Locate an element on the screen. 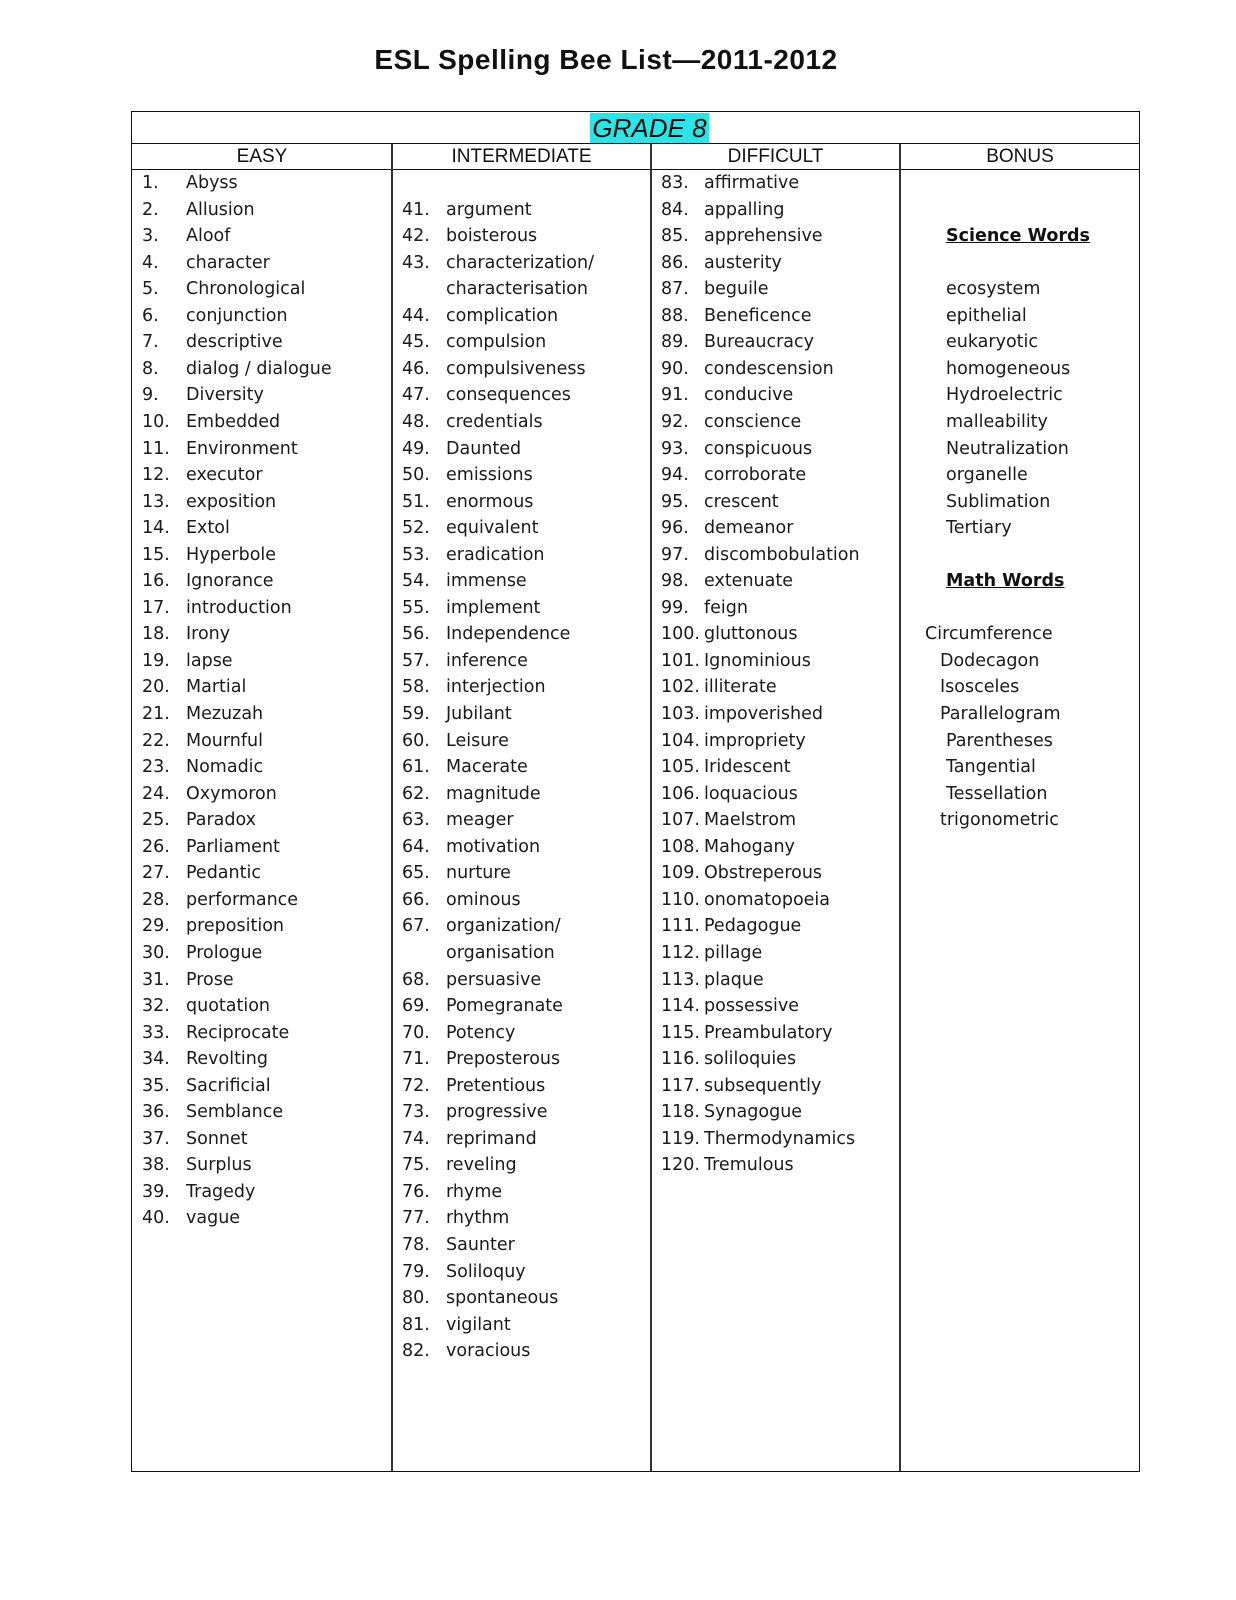 The image size is (1236, 1600). item-word: Sonnet is located at coordinates (217, 1138).